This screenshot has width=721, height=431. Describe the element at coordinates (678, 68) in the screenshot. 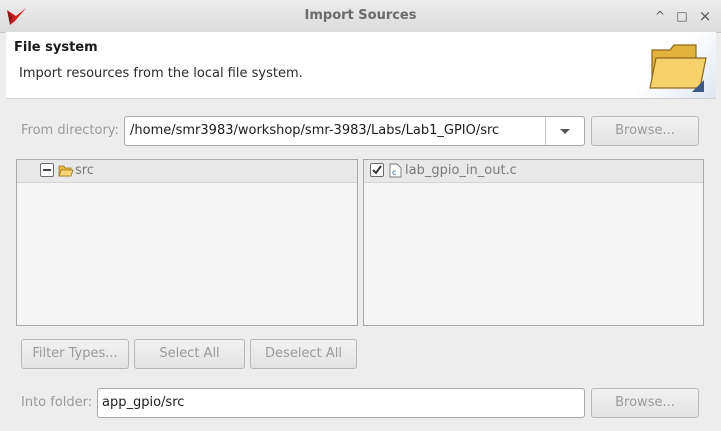

I see `folder-icon` at that location.